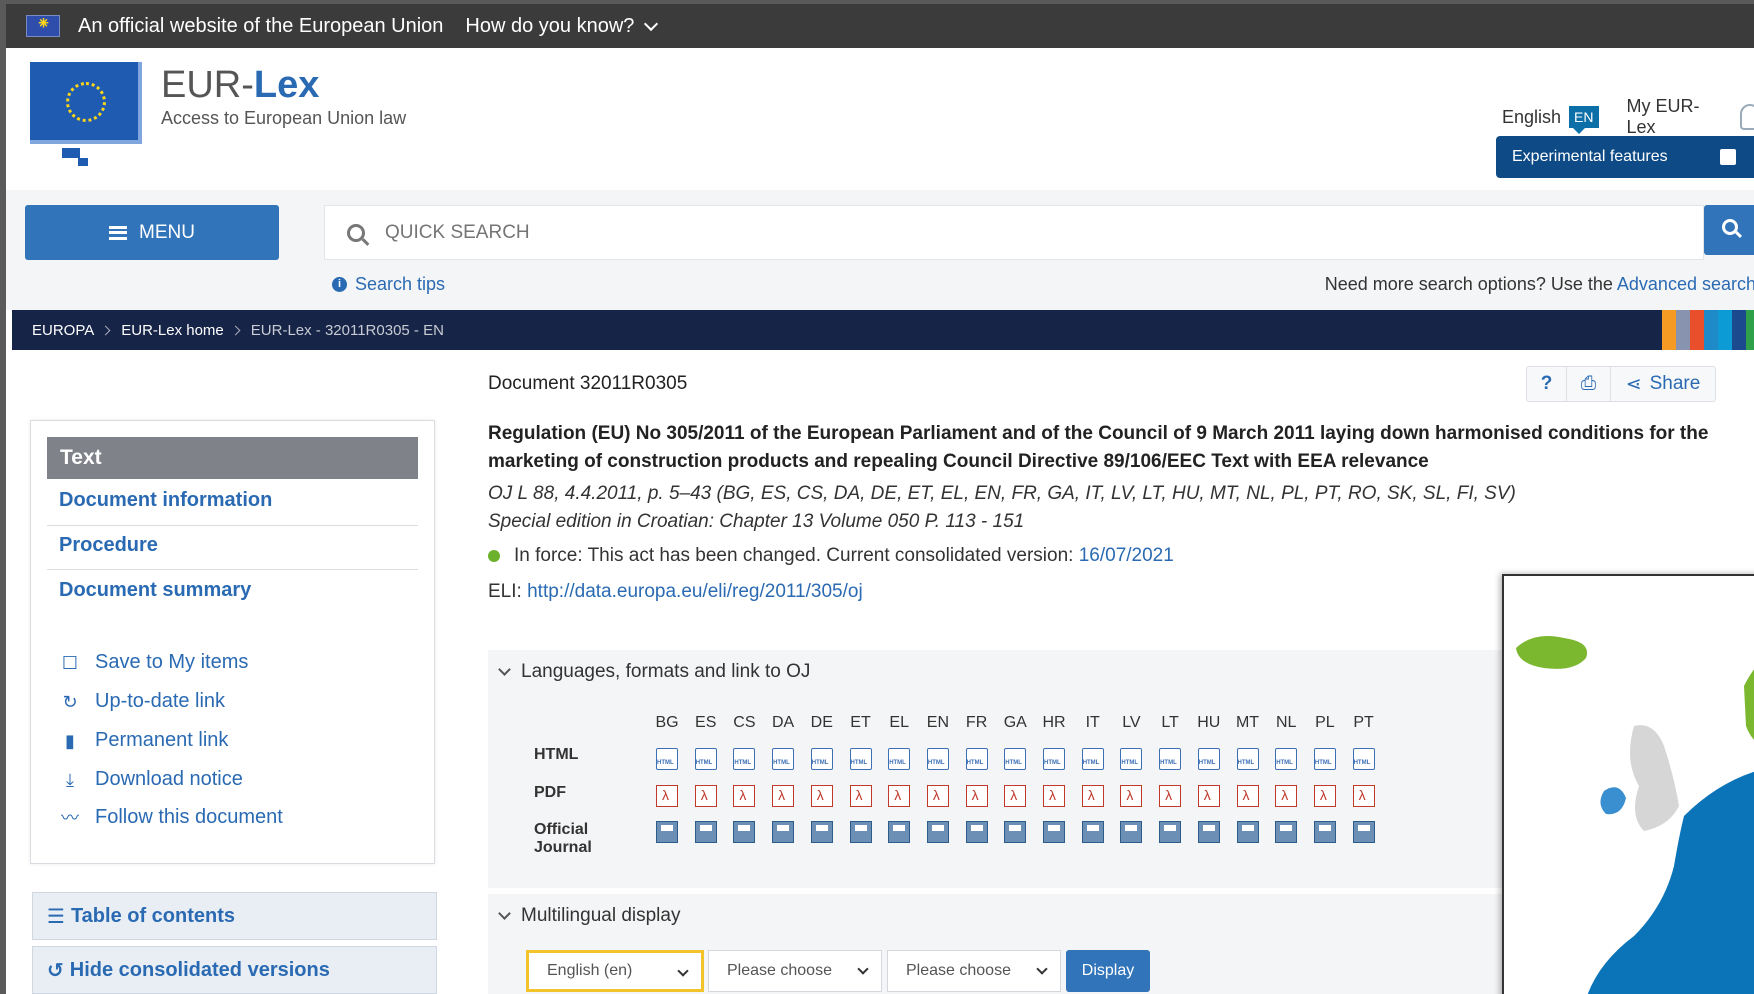 This screenshot has width=1754, height=994. What do you see at coordinates (171, 817) in the screenshot?
I see `follow-document-link: 〰 Follow this document` at bounding box center [171, 817].